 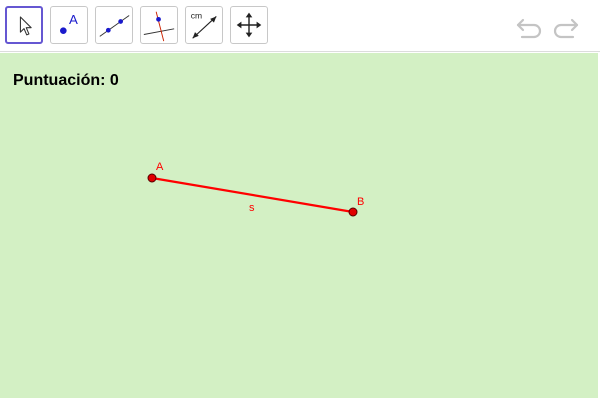 I want to click on redo-icon, so click(x=566, y=28).